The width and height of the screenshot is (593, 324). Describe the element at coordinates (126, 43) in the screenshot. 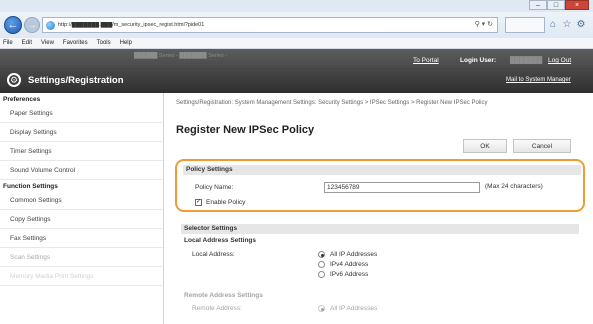

I see `menu-help: Help` at that location.